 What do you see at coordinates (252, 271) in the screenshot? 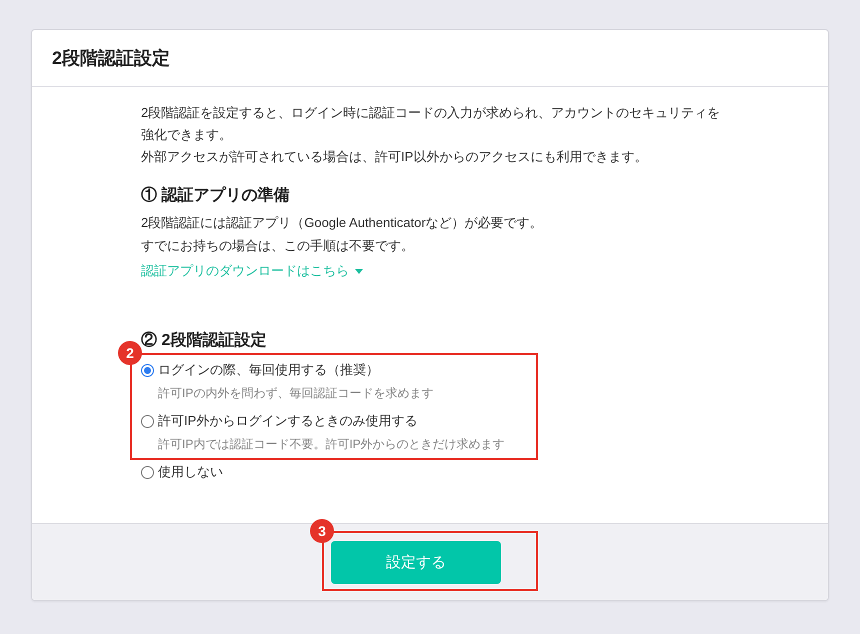
I see `download-link: 認証アプリのダウンロードはこちら` at bounding box center [252, 271].